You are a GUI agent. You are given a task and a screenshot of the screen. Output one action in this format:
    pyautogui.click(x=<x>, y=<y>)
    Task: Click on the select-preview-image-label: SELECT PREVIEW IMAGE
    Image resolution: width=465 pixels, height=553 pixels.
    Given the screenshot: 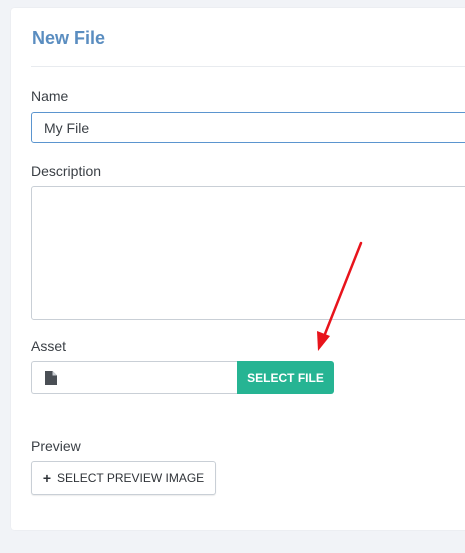 What is the action you would take?
    pyautogui.click(x=131, y=478)
    